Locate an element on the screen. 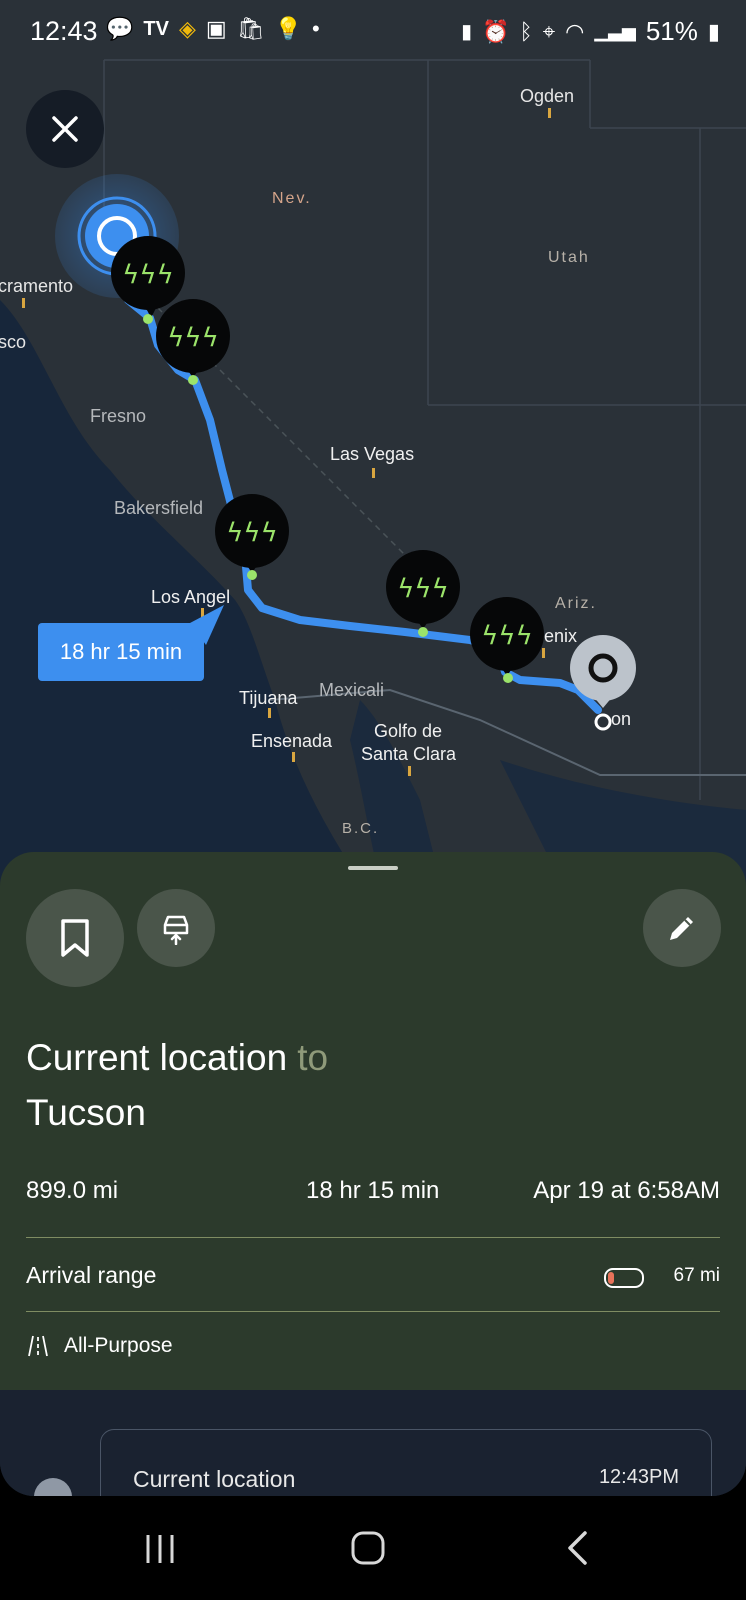 The height and width of the screenshot is (1600, 746). eta-callout: 18 hr 15 min is located at coordinates (131, 643).